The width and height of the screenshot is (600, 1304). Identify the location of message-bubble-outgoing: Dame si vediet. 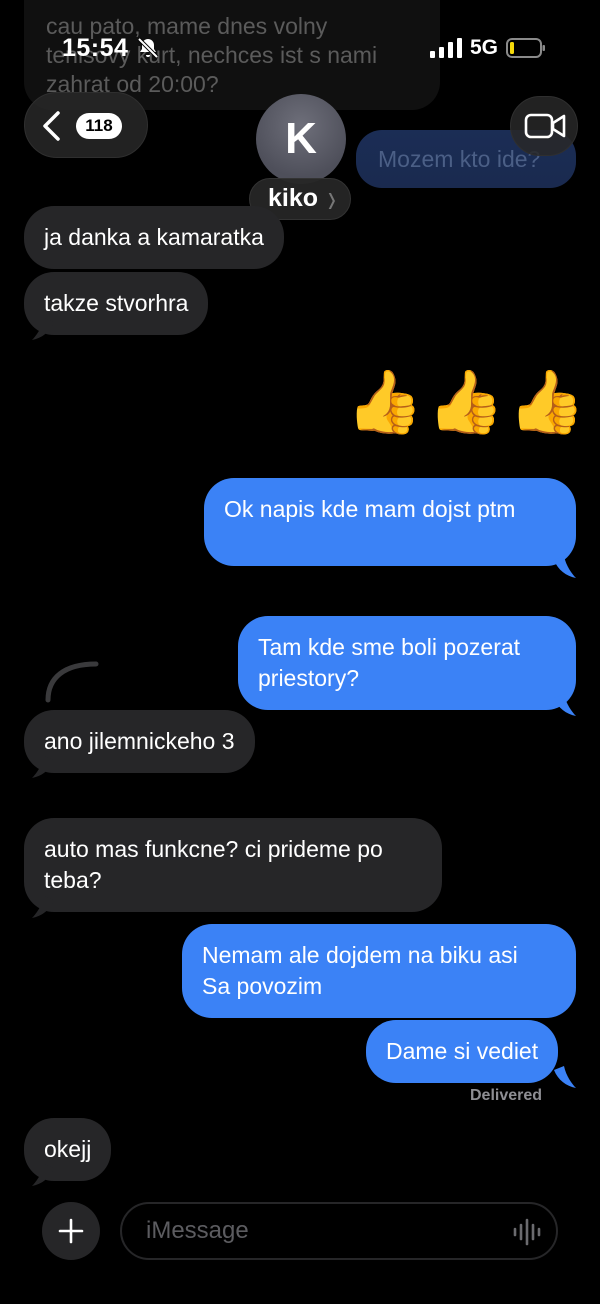
(462, 1051).